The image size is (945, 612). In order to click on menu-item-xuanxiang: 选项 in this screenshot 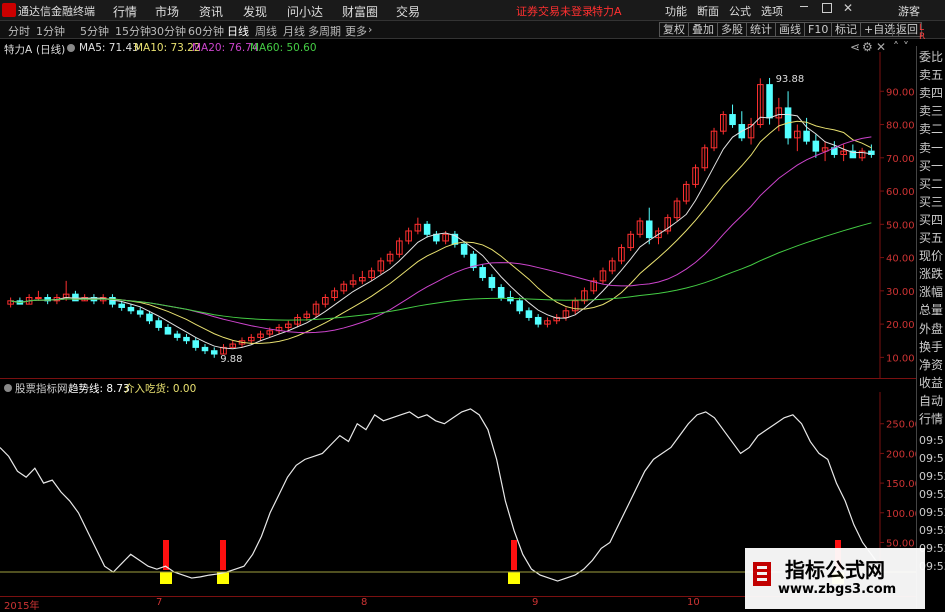, I will do `click(772, 11)`.